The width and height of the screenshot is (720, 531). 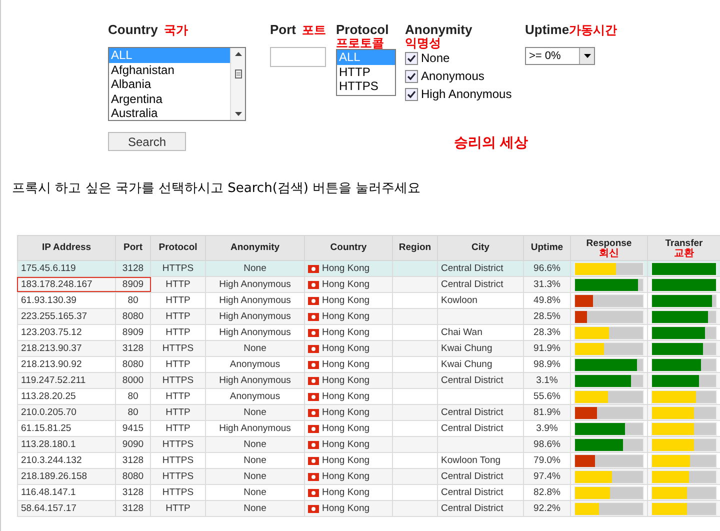 What do you see at coordinates (48, 396) in the screenshot?
I see `table-cell: 113.28.20.25` at bounding box center [48, 396].